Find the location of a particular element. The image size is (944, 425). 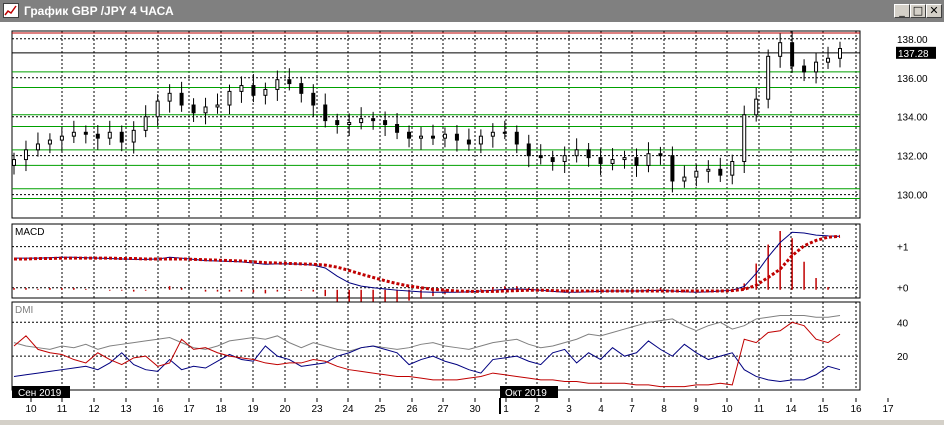

day-label: 26 is located at coordinates (412, 409).